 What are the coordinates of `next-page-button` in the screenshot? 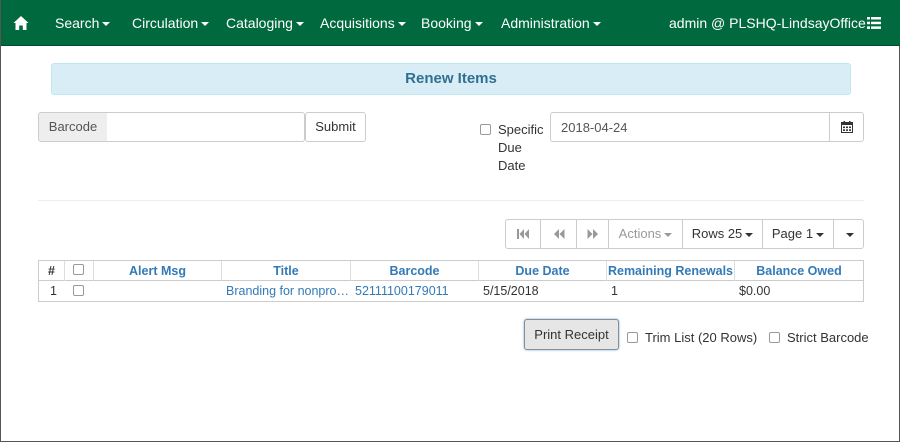 It's located at (592, 234).